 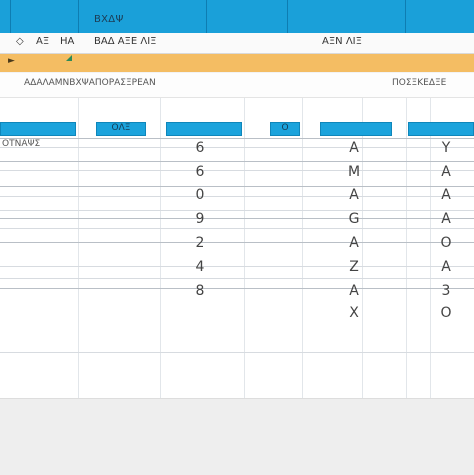 I want to click on name-row-right: ΠΟΣΞΚΕΔΞΕ, so click(x=419, y=83).